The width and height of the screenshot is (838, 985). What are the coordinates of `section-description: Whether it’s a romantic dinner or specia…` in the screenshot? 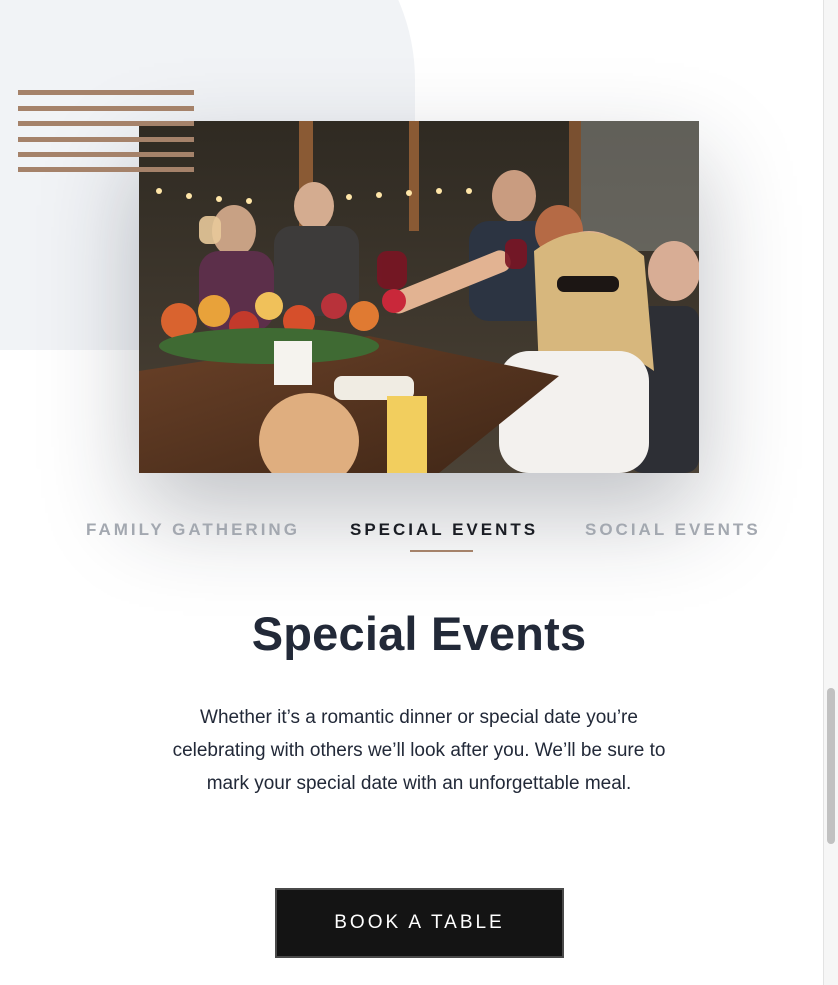 It's located at (419, 750).